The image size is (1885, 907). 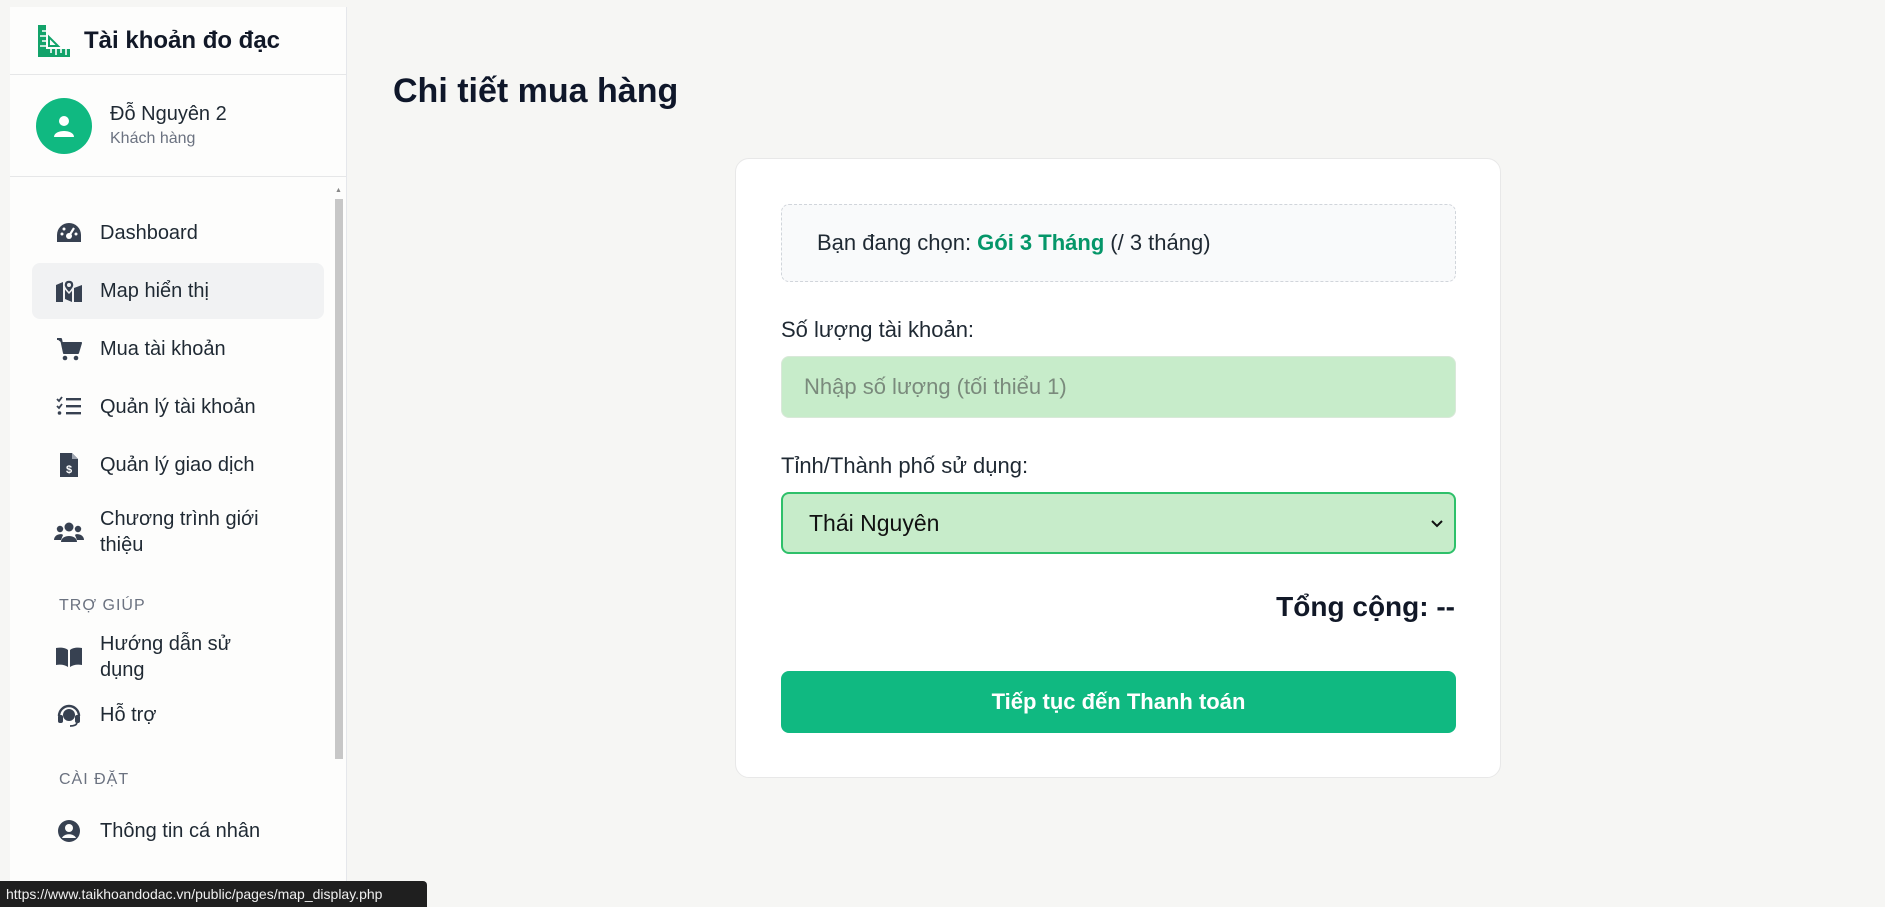 I want to click on ruler-icon, so click(x=54, y=40).